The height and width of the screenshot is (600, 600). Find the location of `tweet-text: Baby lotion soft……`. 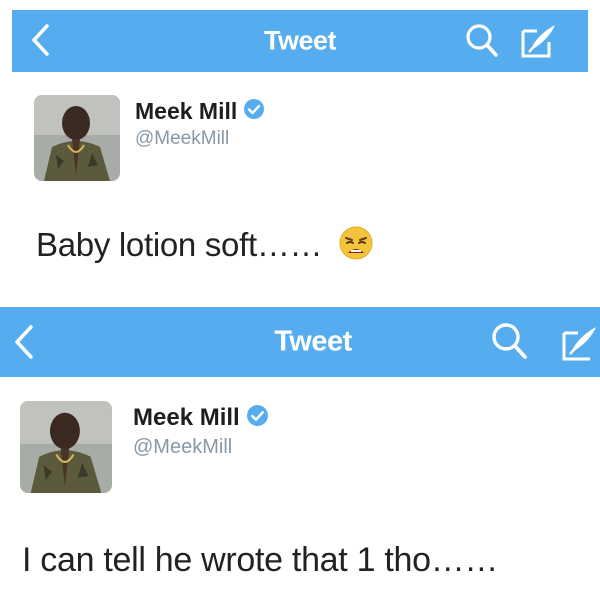

tweet-text: Baby lotion soft…… is located at coordinates (204, 247).